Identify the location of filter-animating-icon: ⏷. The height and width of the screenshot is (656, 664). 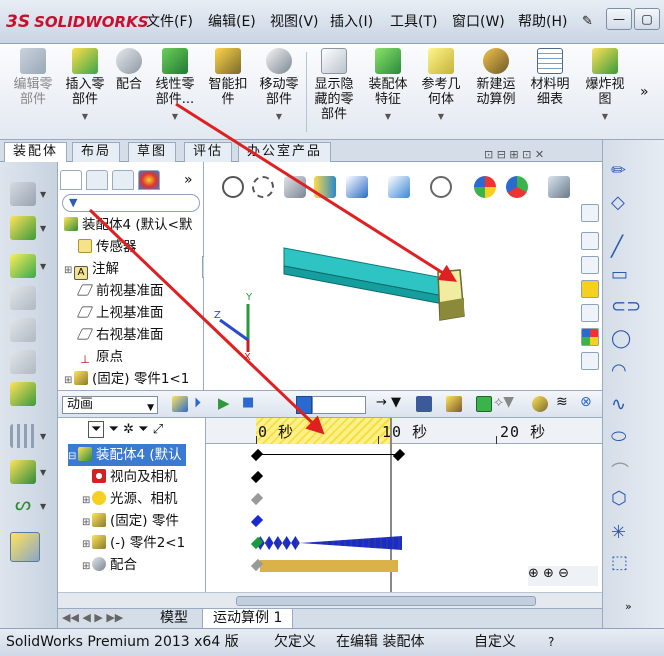
(96, 429).